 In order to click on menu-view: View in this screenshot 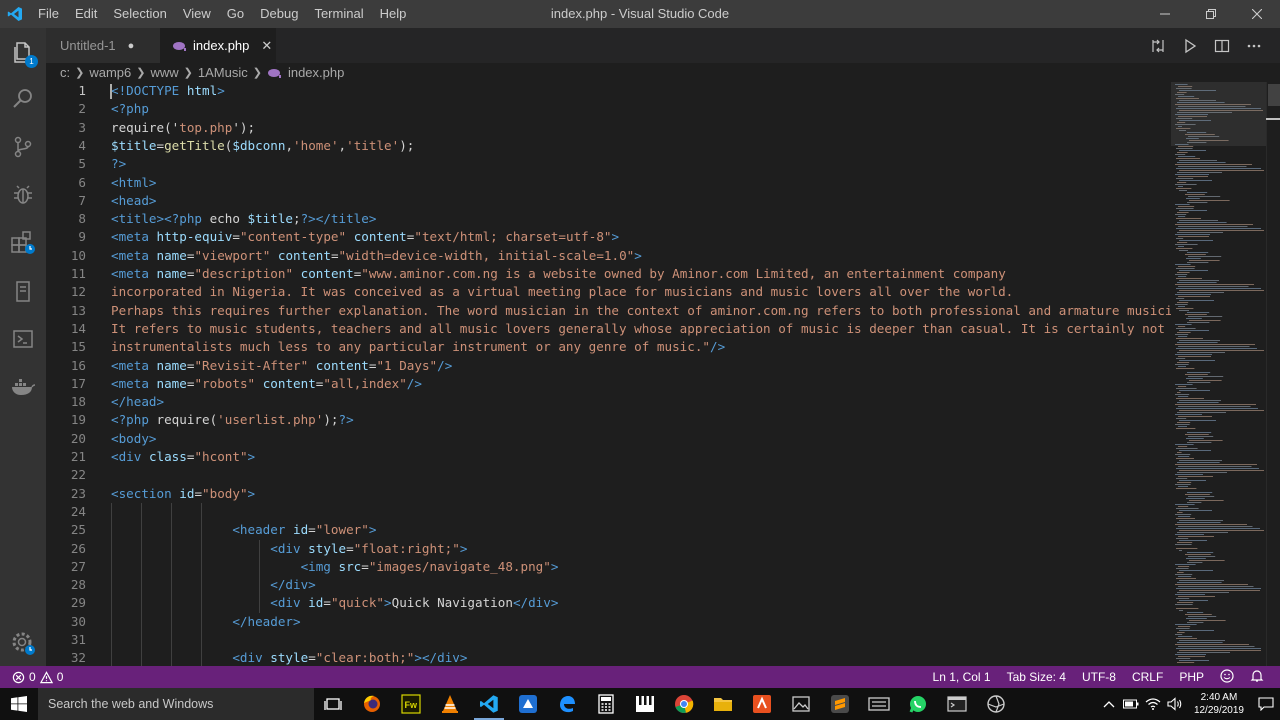, I will do `click(197, 14)`.